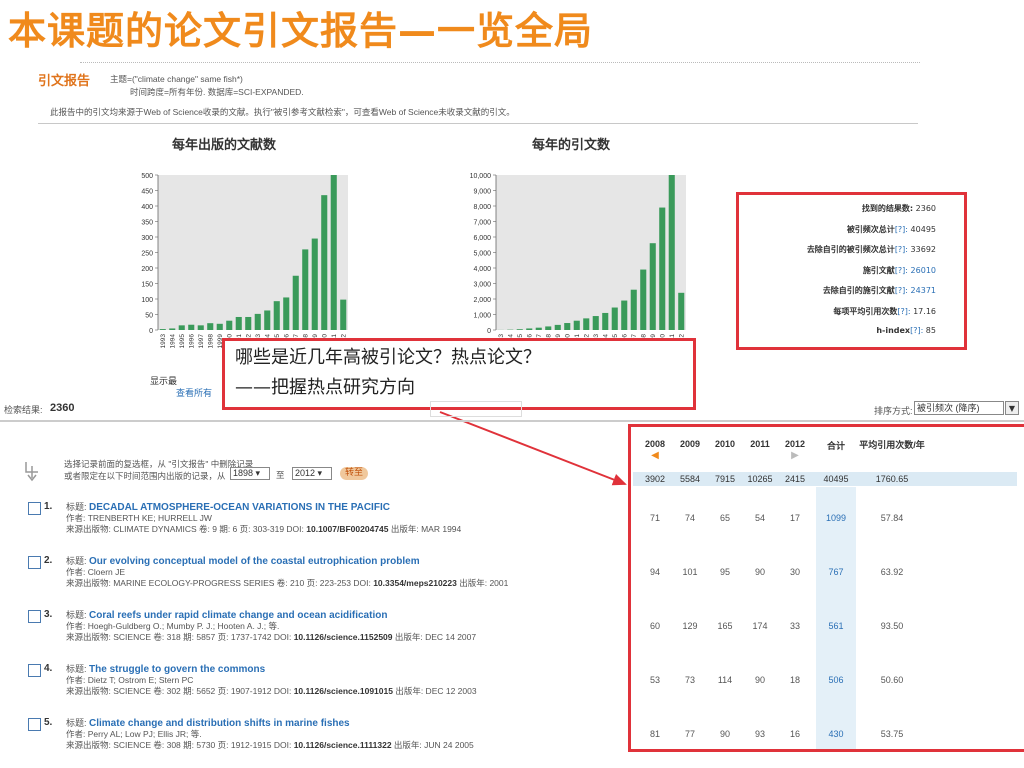  What do you see at coordinates (229, 325) in the screenshot?
I see `pubs-bar-2000` at bounding box center [229, 325].